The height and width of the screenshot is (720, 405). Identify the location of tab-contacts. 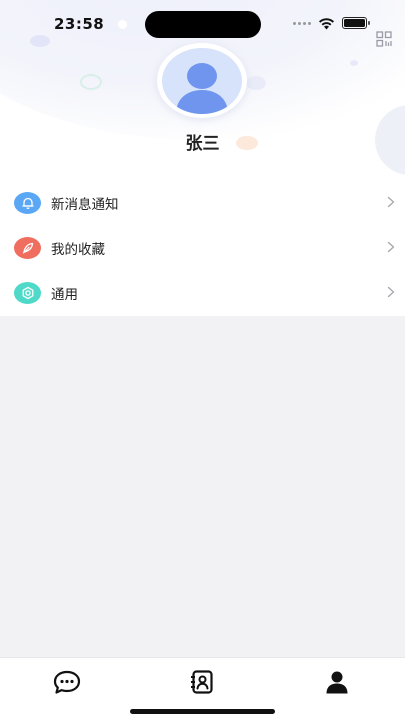
(202, 682).